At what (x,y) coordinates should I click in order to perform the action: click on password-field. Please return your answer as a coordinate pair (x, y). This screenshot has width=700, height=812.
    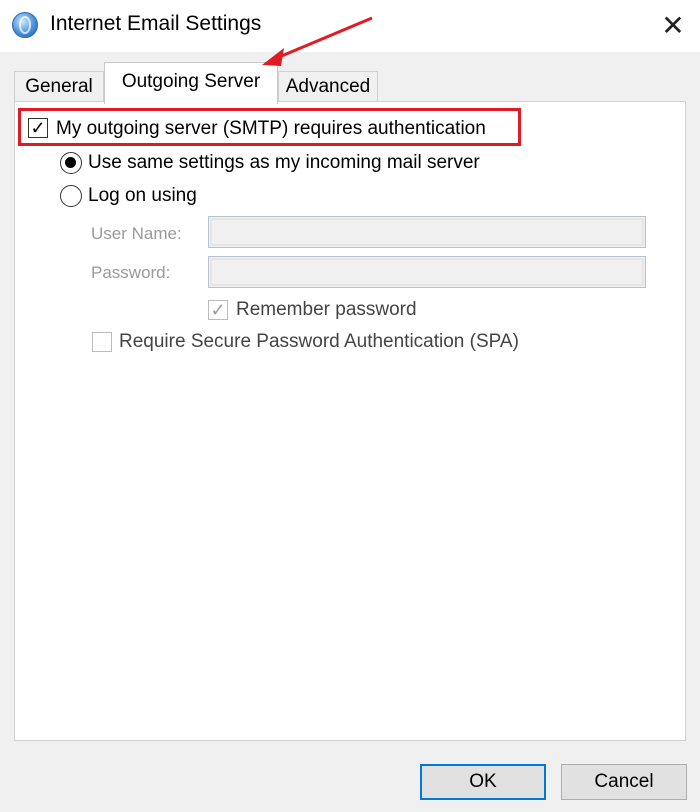
    Looking at the image, I should click on (427, 272).